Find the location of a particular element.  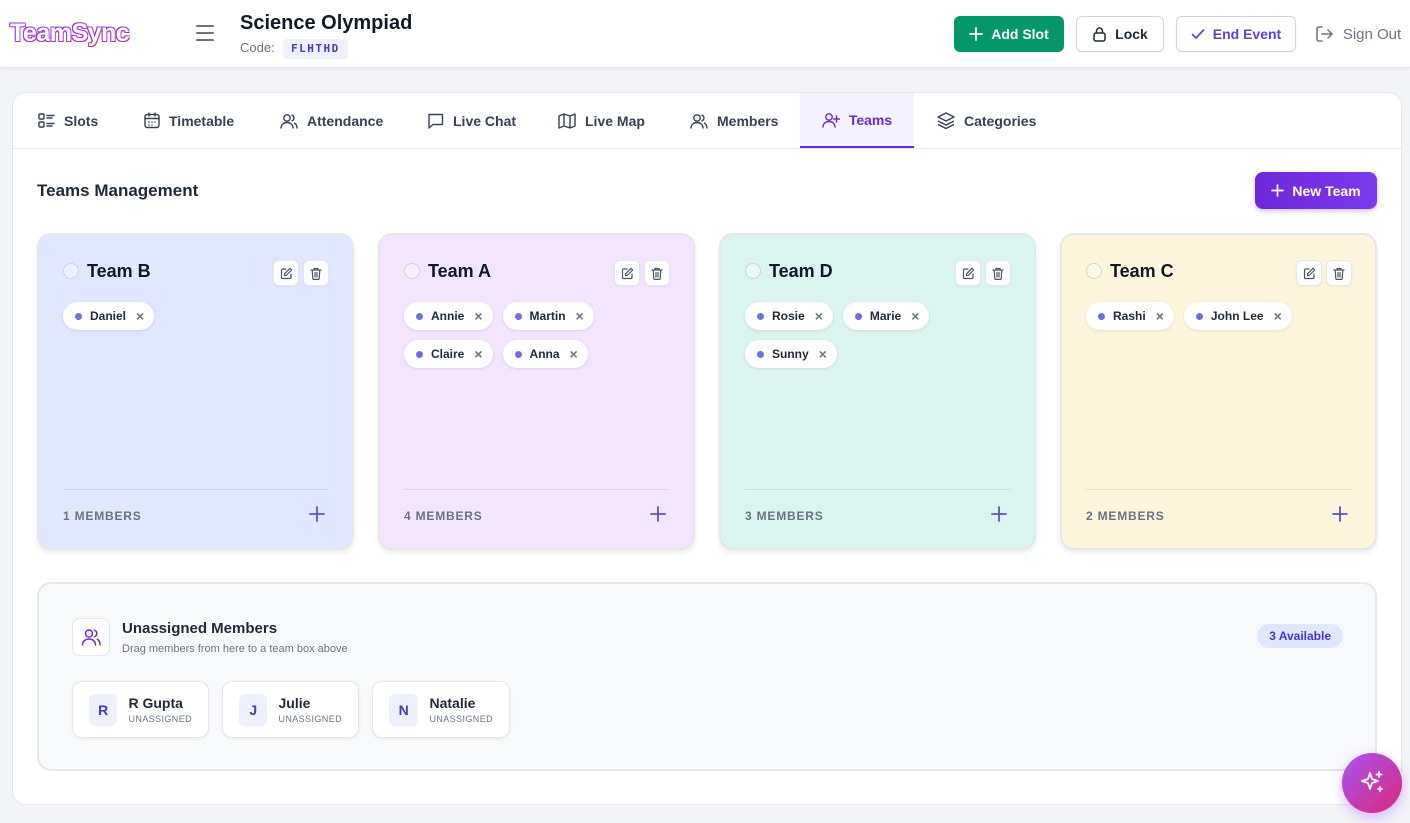

tab-attendance: Attendance is located at coordinates (331, 120).